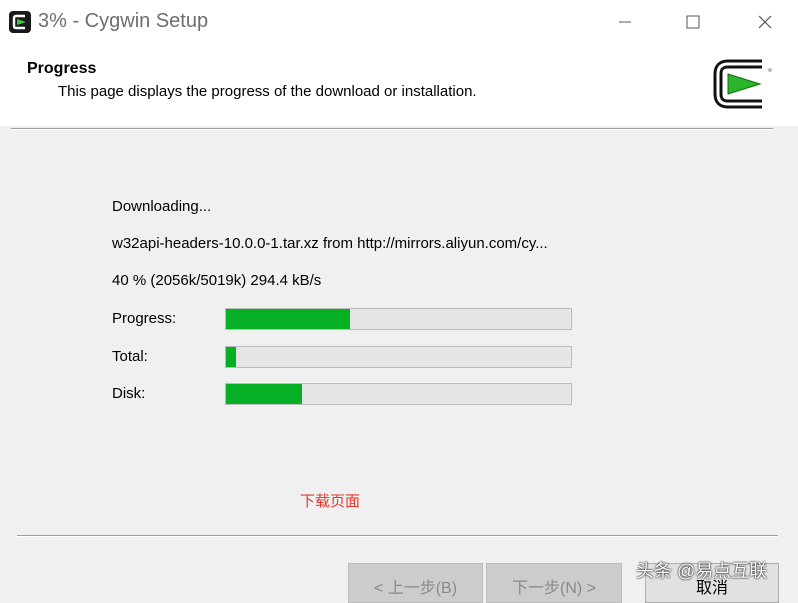  Describe the element at coordinates (330, 501) in the screenshot. I see `annotation-note: 下载页面` at that location.